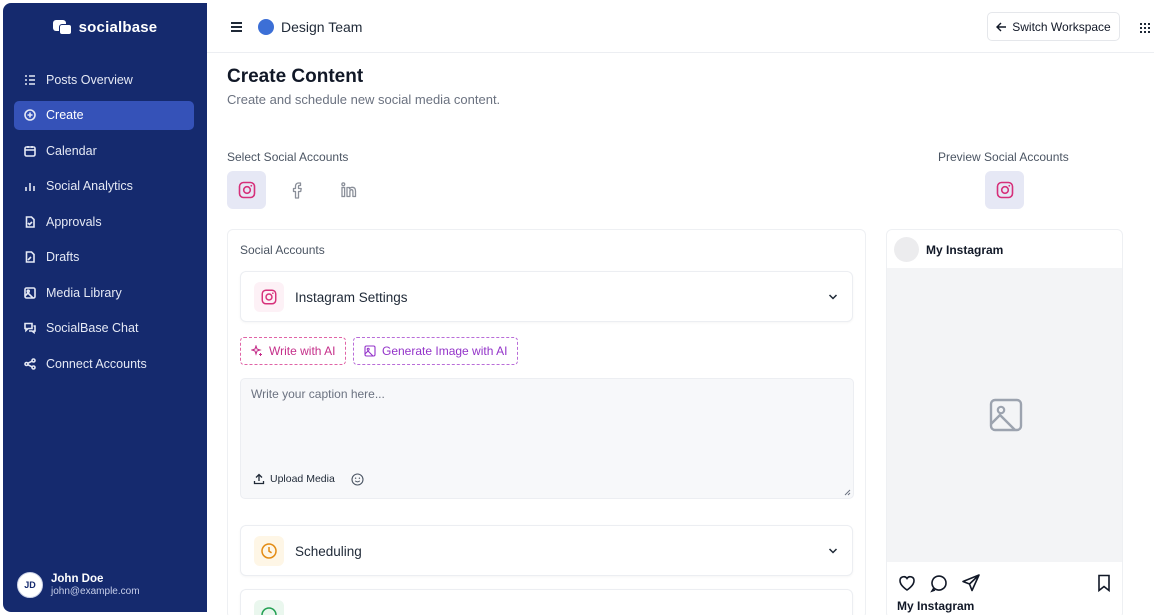  I want to click on user-name: John Doe, so click(77, 579).